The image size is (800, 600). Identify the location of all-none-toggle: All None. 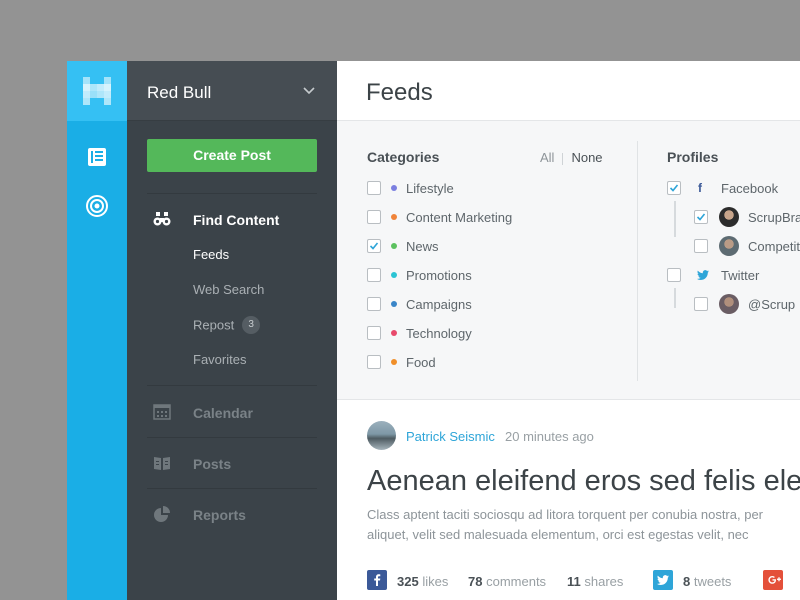
(571, 157).